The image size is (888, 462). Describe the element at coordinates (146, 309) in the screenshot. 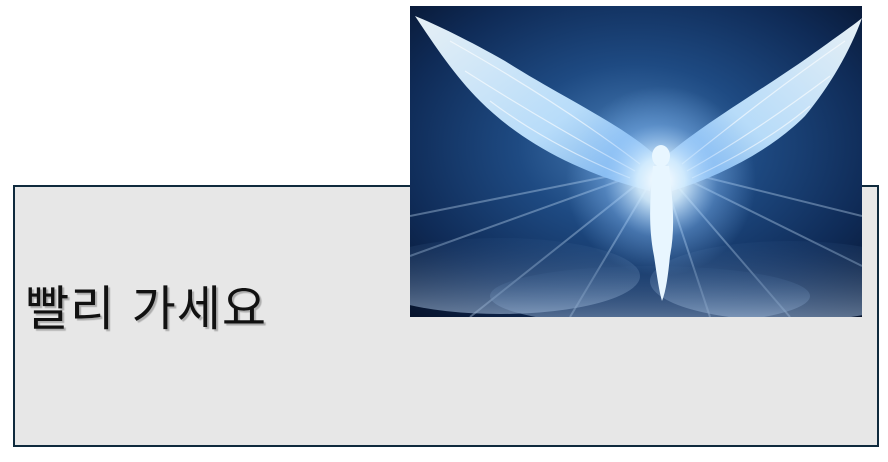

I see `message-text: 빨리 가세요` at that location.